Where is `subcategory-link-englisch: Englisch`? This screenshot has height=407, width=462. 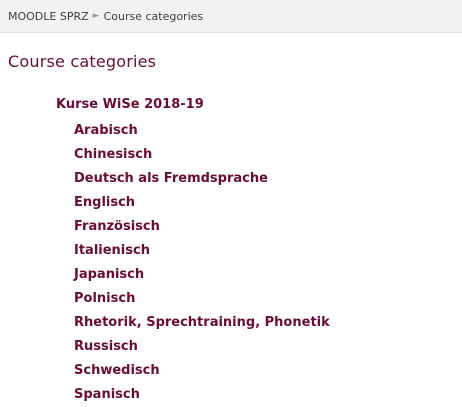
subcategory-link-englisch: Englisch is located at coordinates (104, 202).